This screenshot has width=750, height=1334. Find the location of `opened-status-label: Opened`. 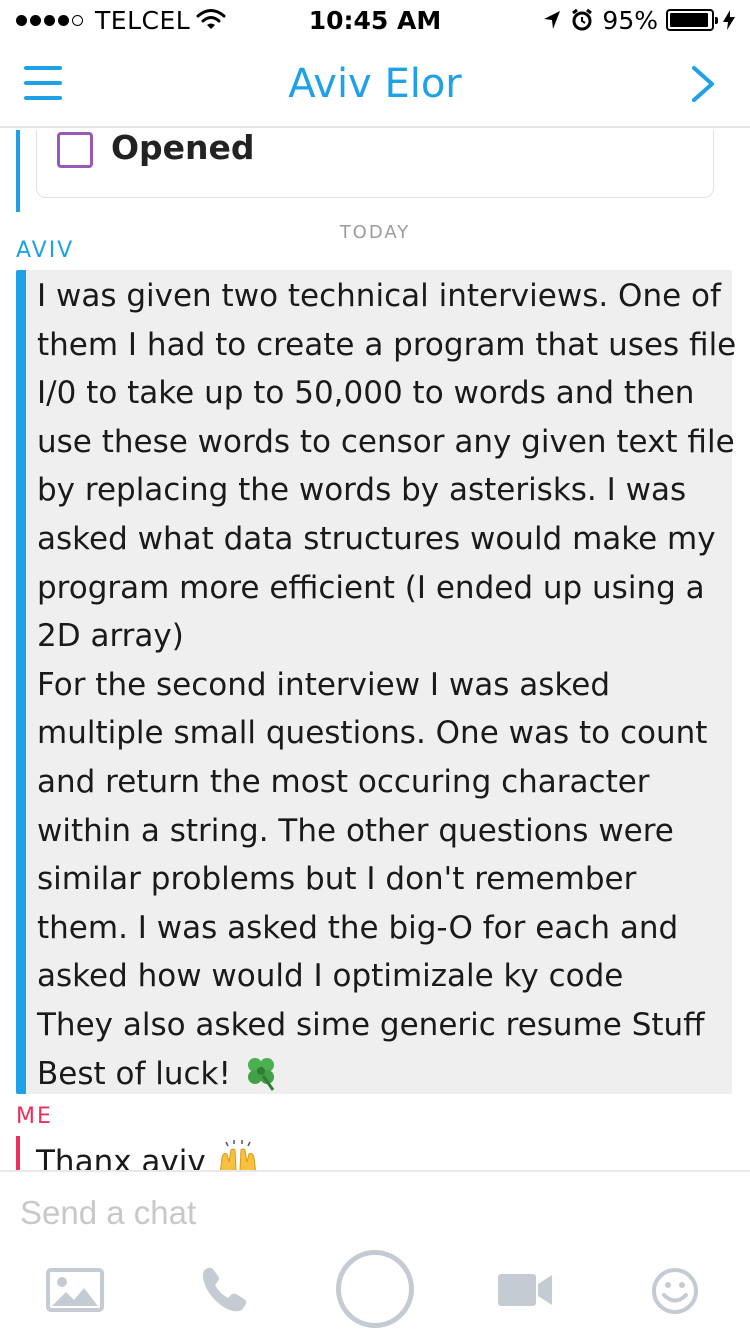

opened-status-label: Opened is located at coordinates (183, 148).